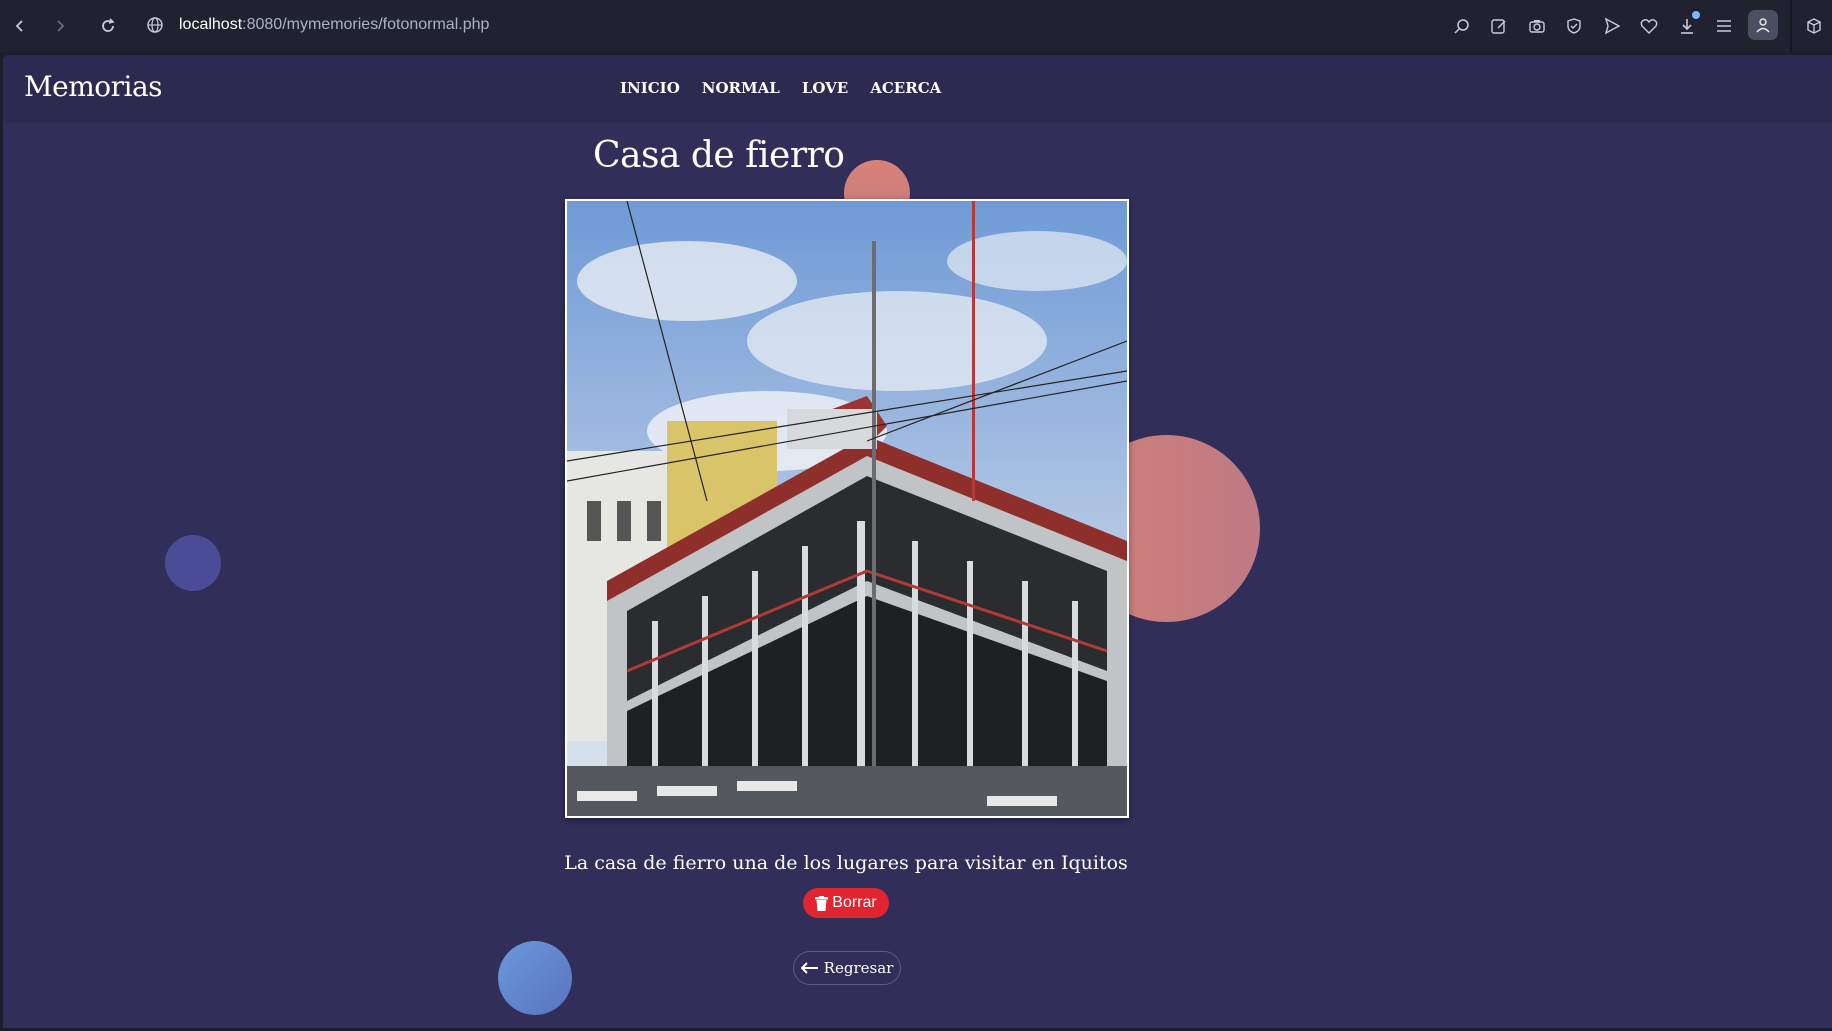 The height and width of the screenshot is (1031, 1832). I want to click on url-host: localhost, so click(211, 24).